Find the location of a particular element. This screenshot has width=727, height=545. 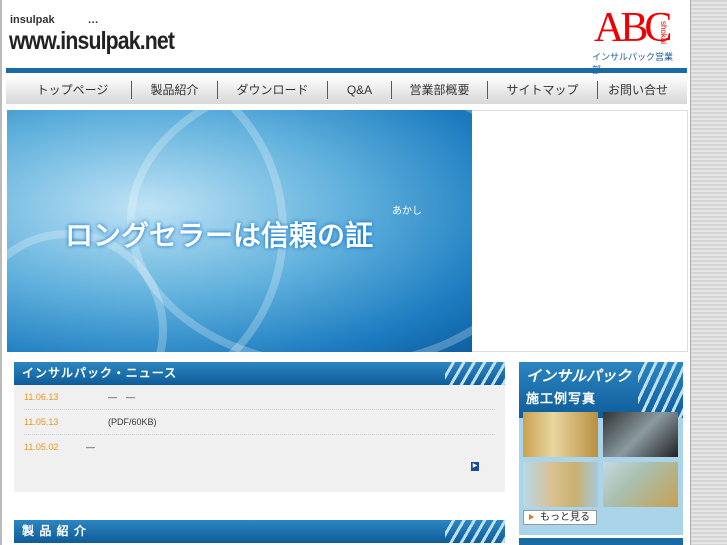

nav-contact: お問い合せ is located at coordinates (638, 90).